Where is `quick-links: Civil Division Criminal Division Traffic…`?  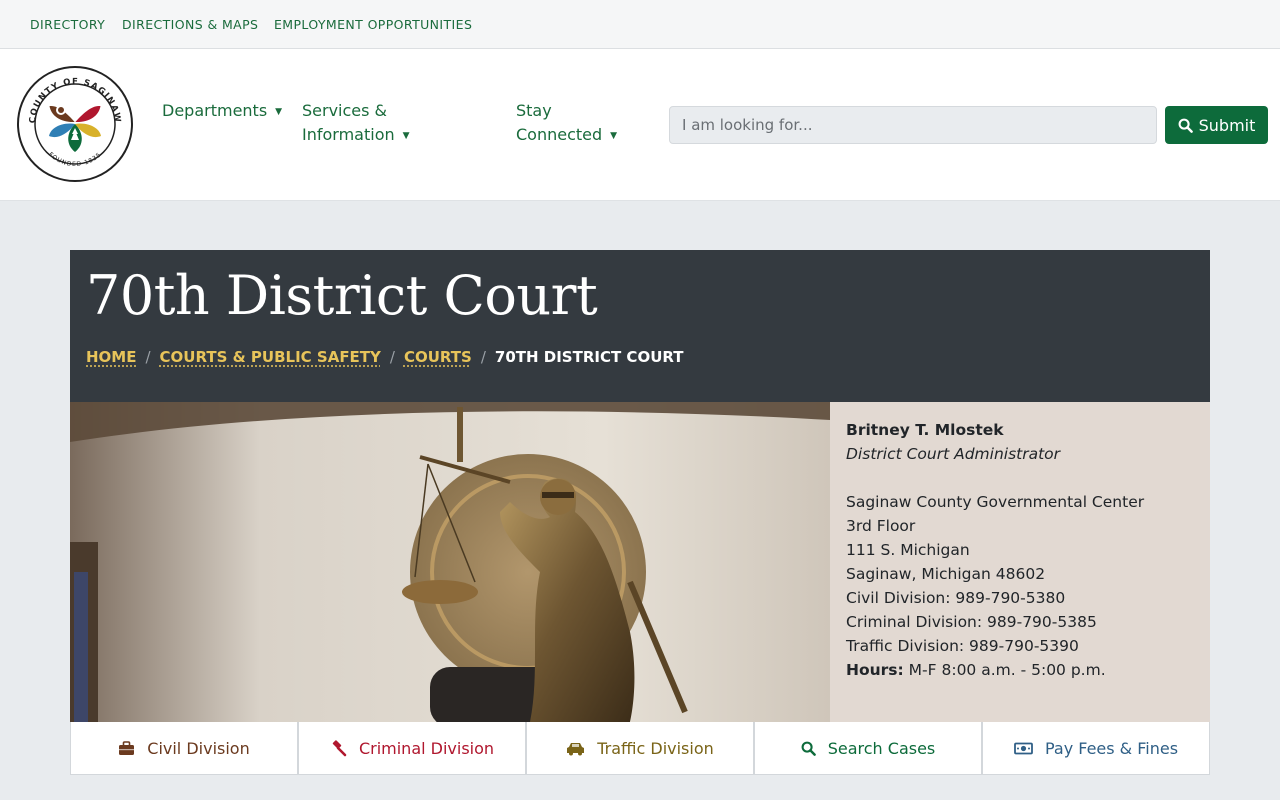 quick-links: Civil Division Criminal Division Traffic… is located at coordinates (640, 748).